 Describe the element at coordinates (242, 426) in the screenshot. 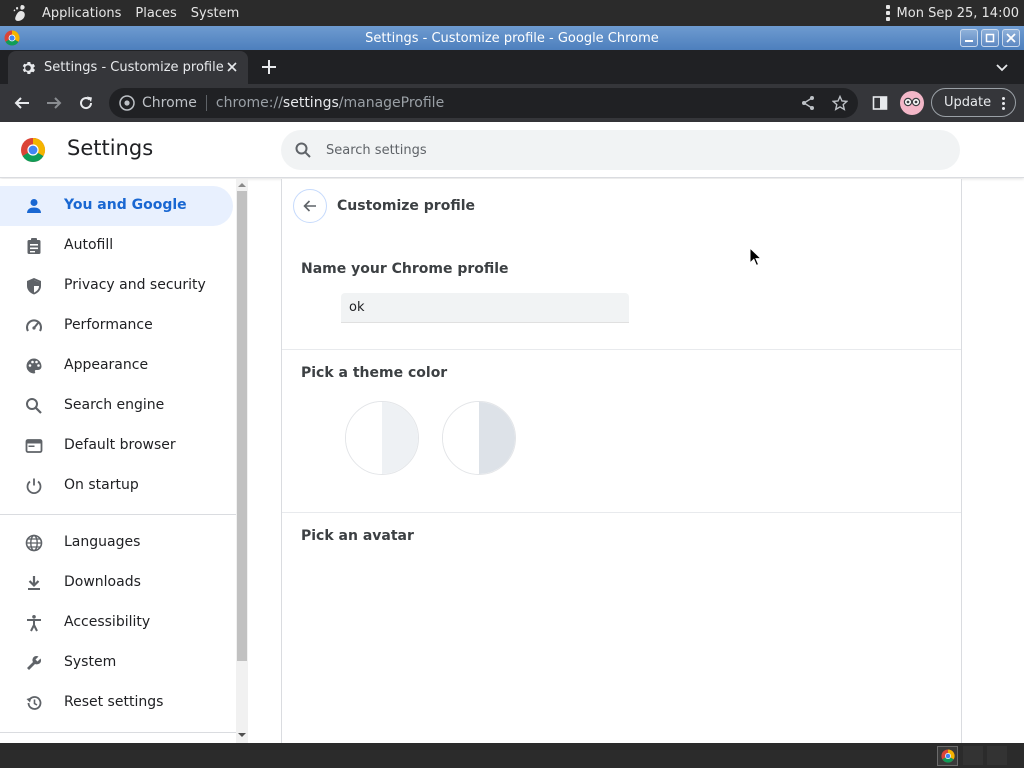

I see `scrollbar-thumb` at that location.